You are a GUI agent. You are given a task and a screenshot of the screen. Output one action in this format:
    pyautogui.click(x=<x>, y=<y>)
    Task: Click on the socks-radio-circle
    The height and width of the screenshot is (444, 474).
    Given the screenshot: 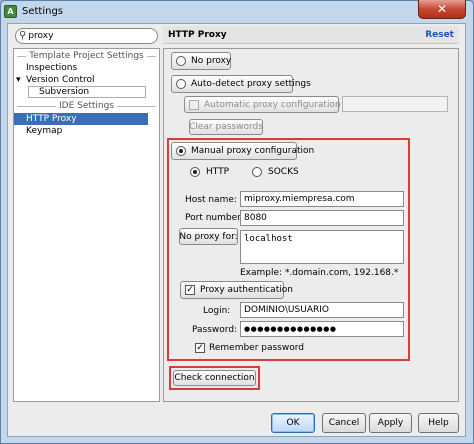 What is the action you would take?
    pyautogui.click(x=257, y=172)
    